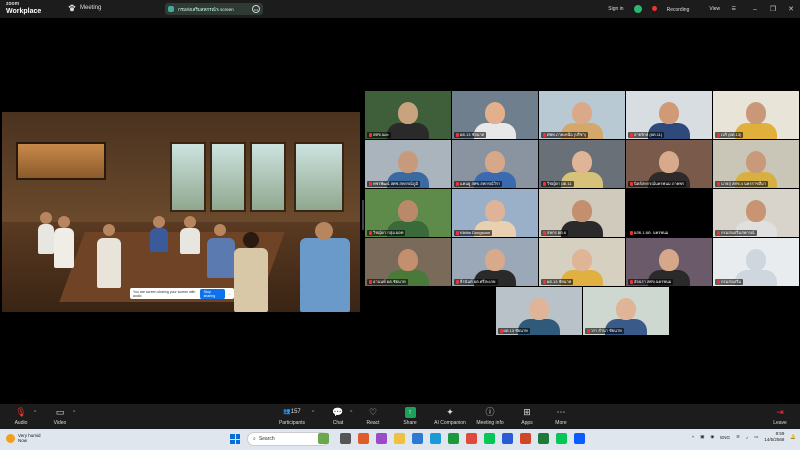  I want to click on split-divider-handle, so click(363, 215).